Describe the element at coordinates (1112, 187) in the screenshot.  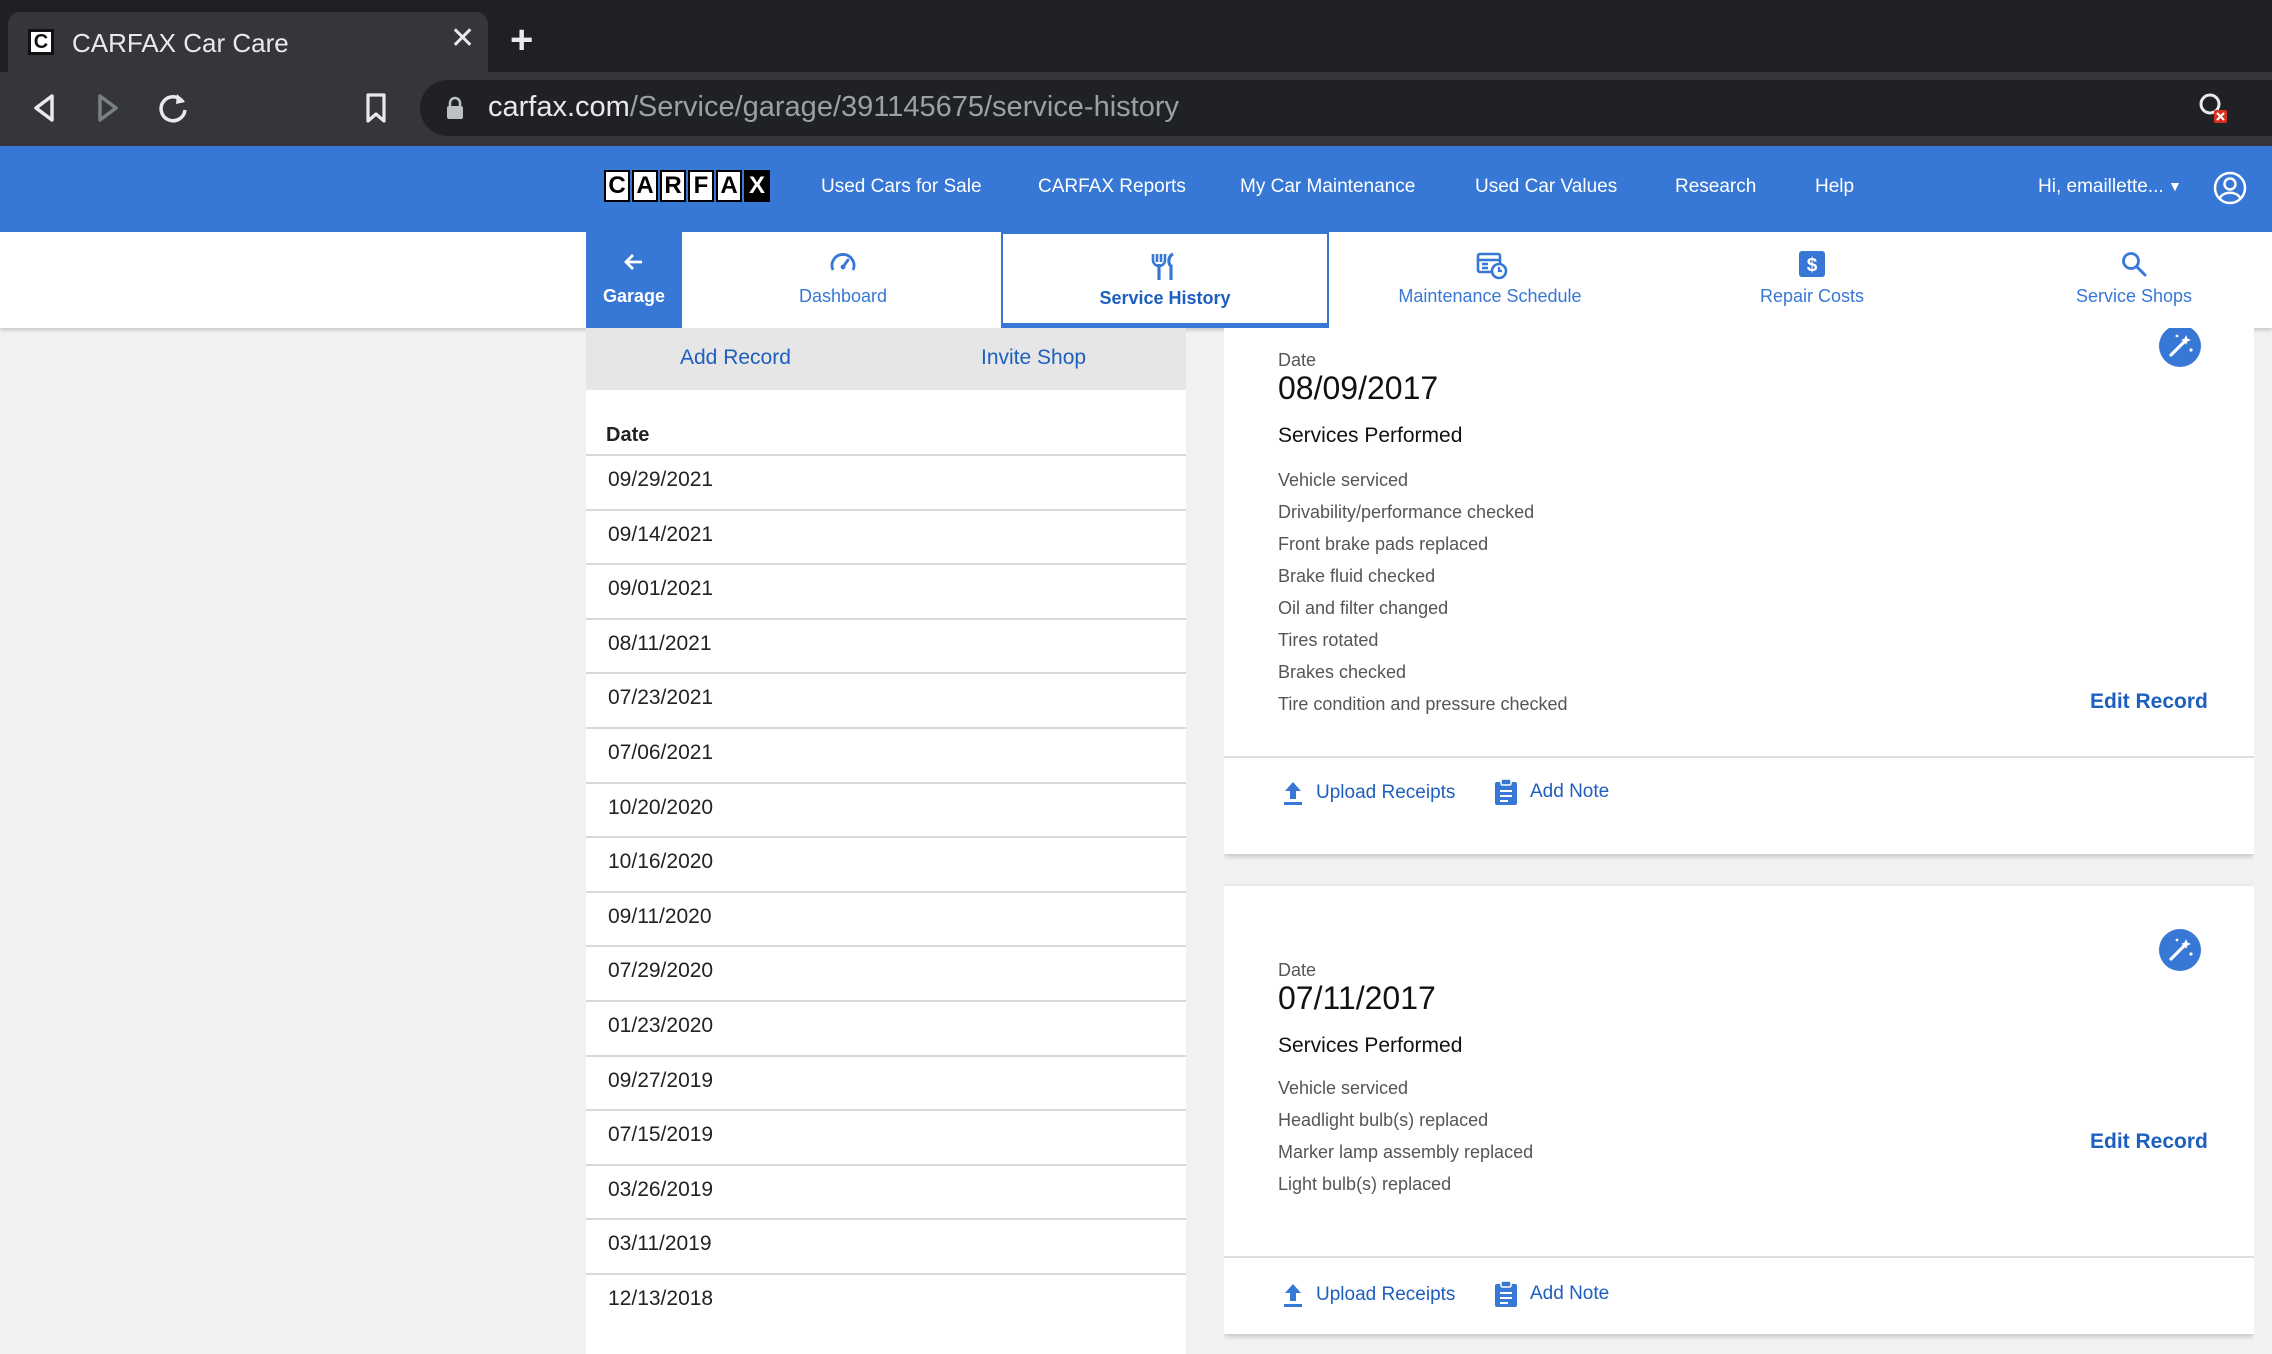
I see `nav-carfax-reports: CARFAX Reports` at that location.